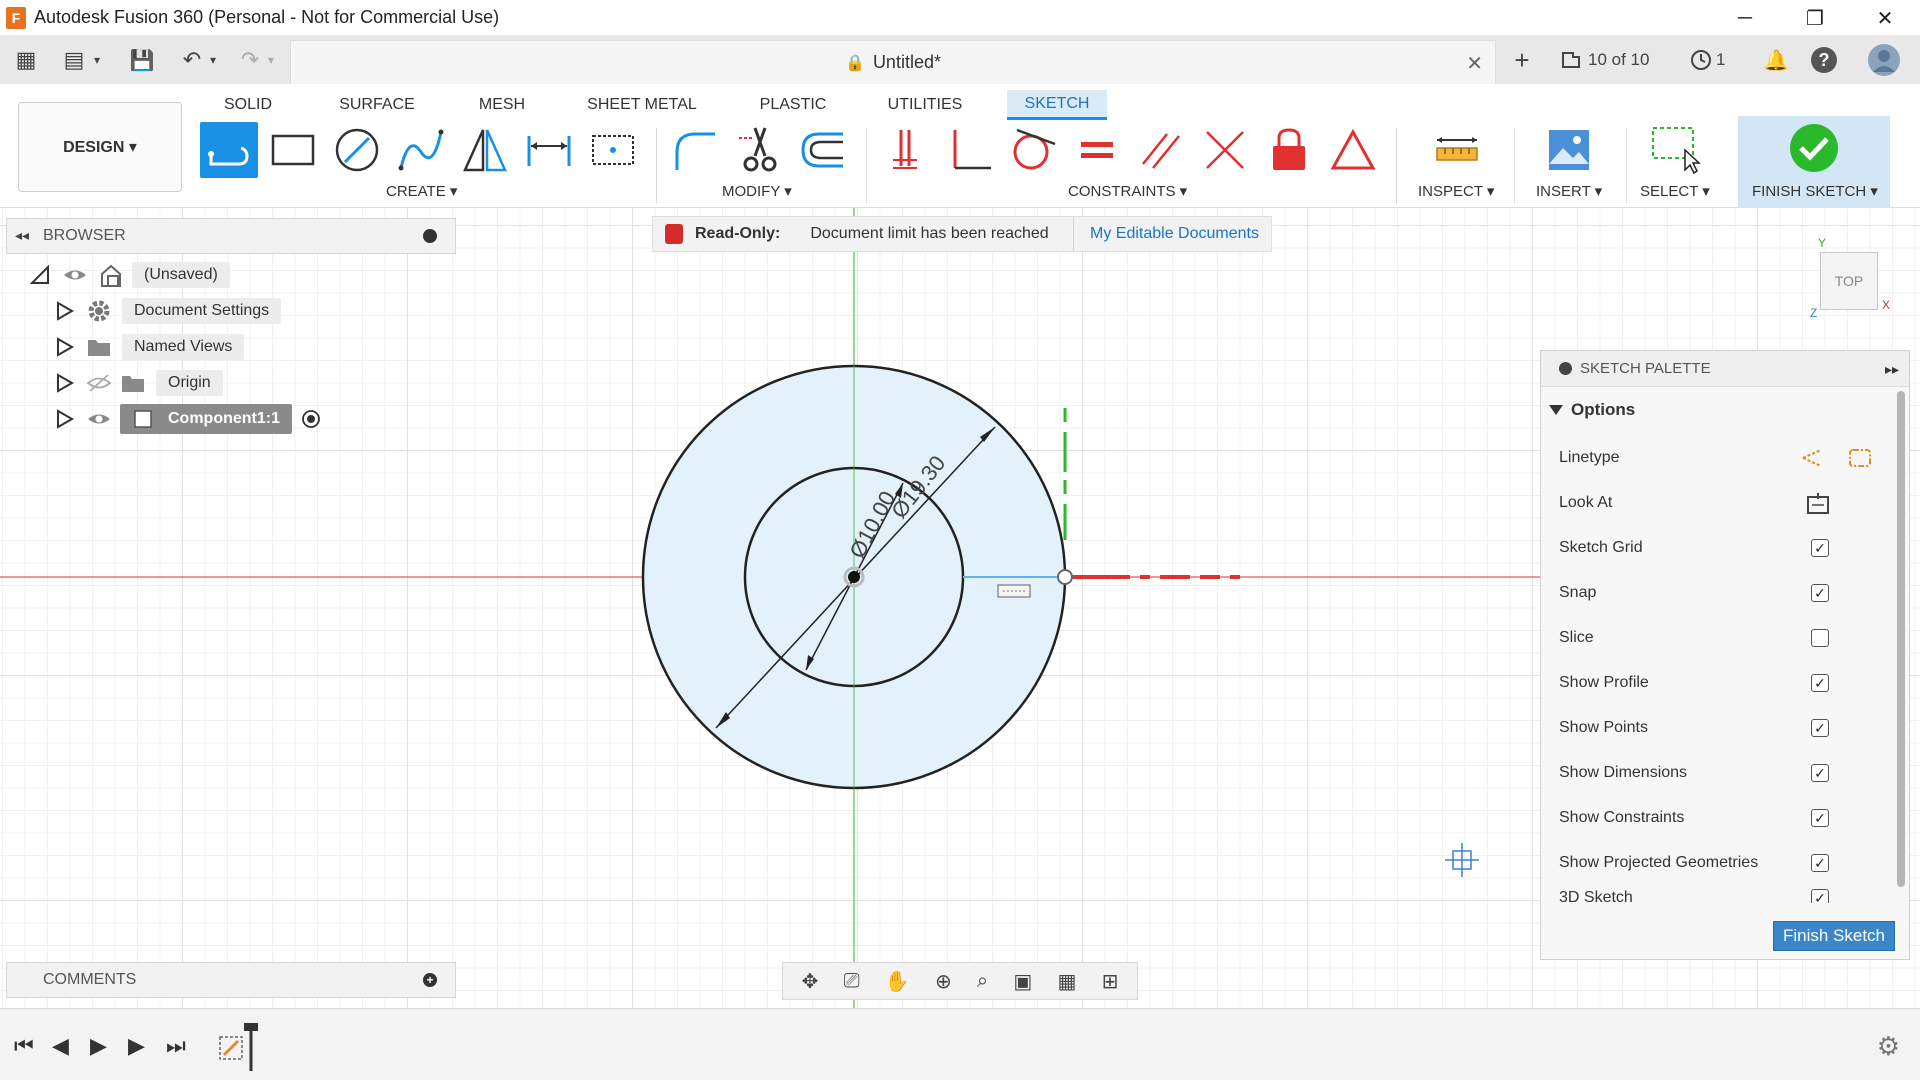  What do you see at coordinates (1675, 191) in the screenshot?
I see `select-group-label: SELECT ▾` at bounding box center [1675, 191].